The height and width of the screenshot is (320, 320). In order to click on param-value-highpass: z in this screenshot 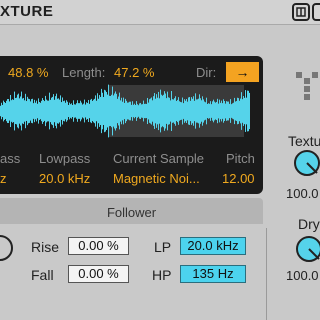, I will do `click(3, 178)`.